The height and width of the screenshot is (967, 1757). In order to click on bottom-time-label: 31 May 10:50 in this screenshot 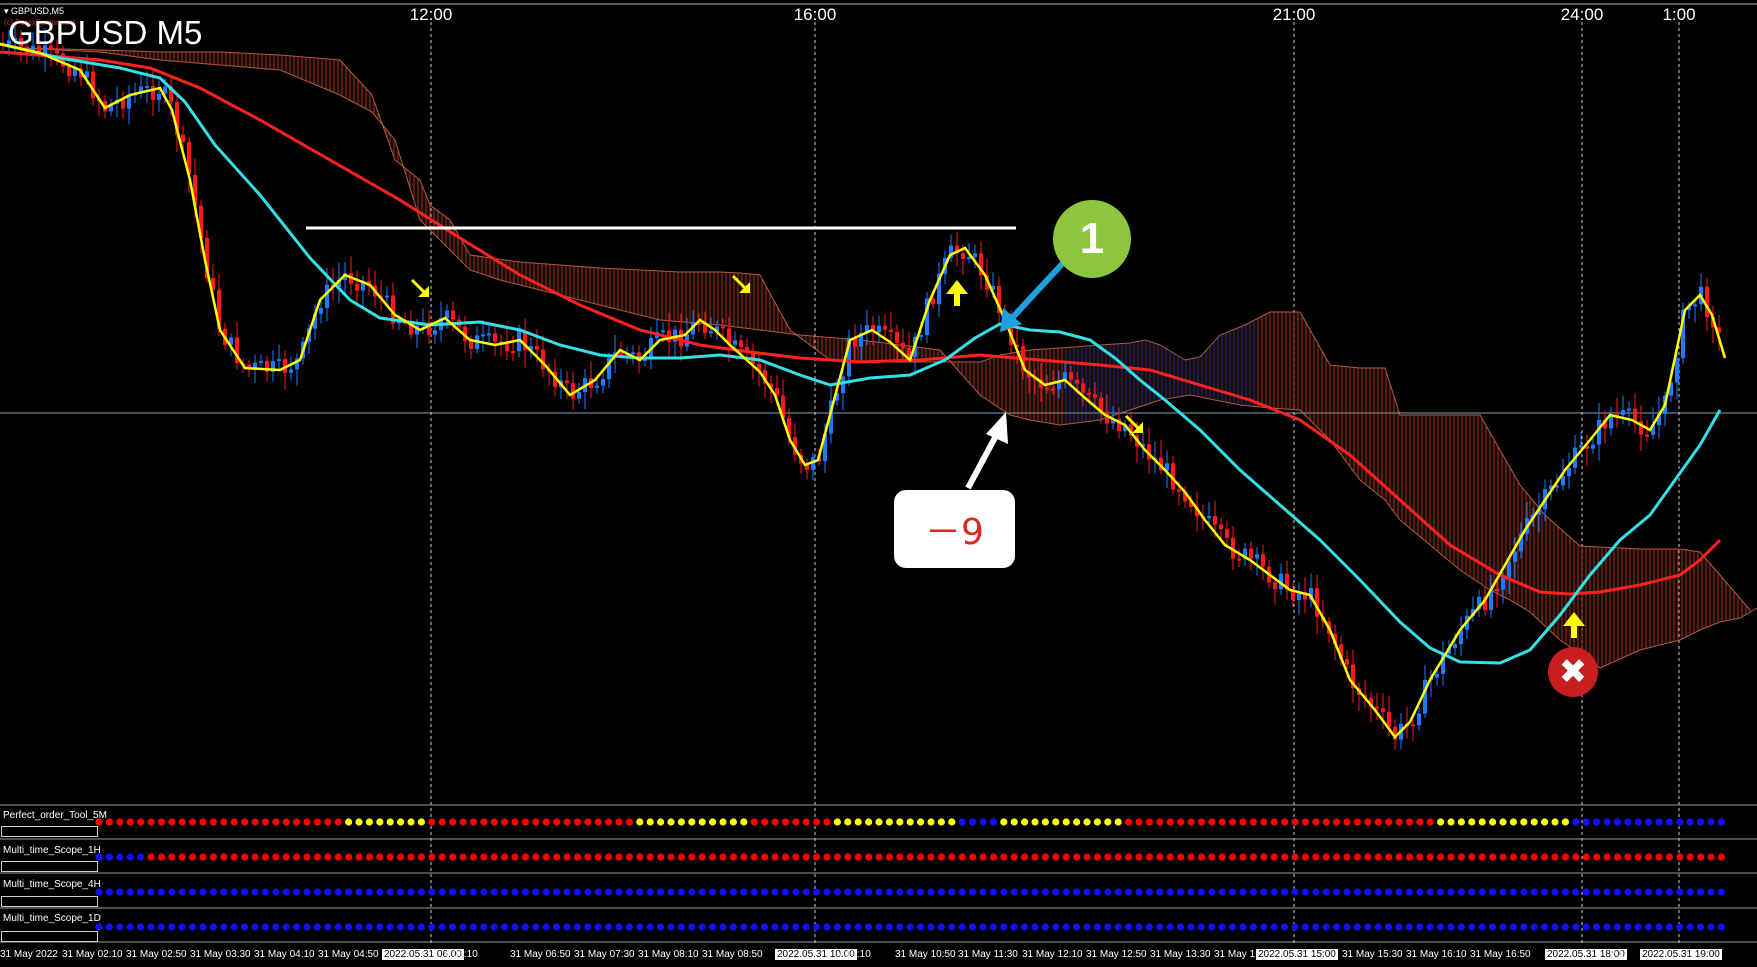, I will do `click(925, 954)`.